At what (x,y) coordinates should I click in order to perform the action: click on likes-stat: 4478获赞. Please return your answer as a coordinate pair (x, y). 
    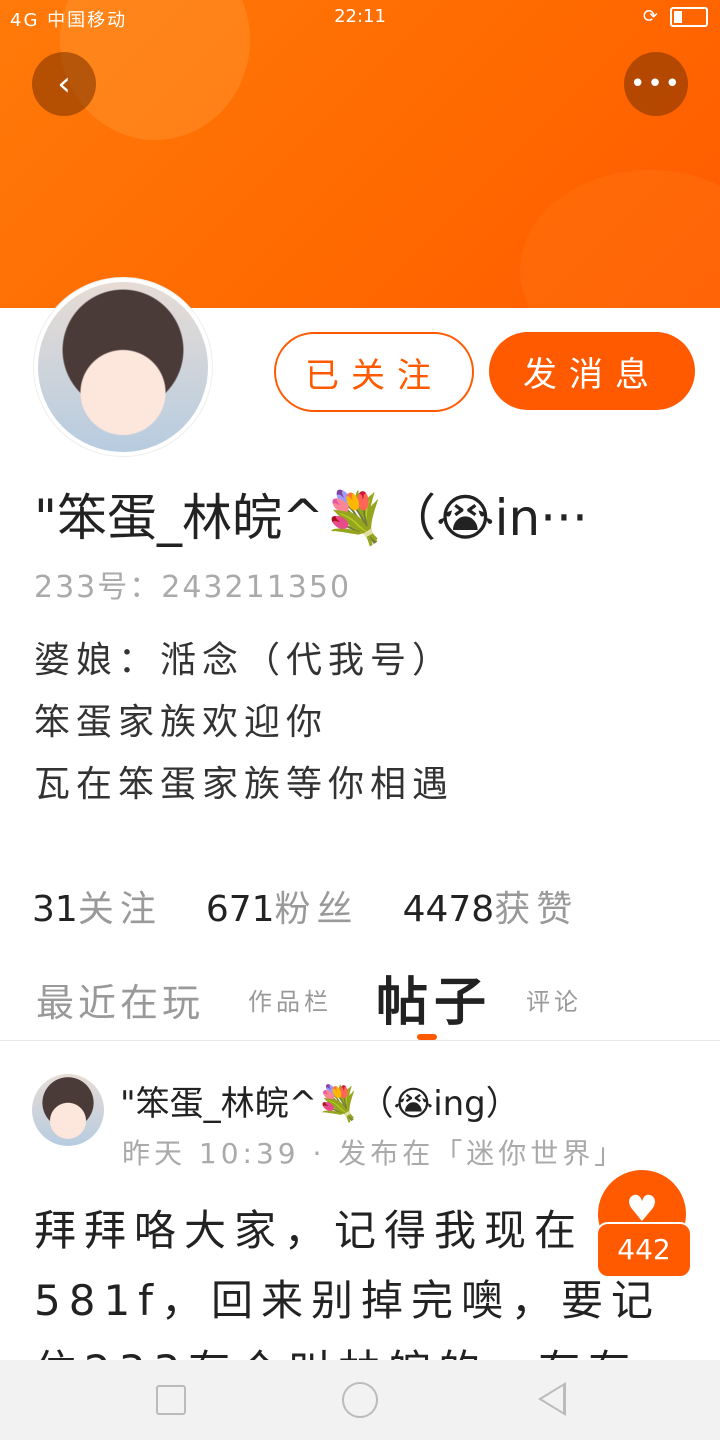
    Looking at the image, I should click on (491, 906).